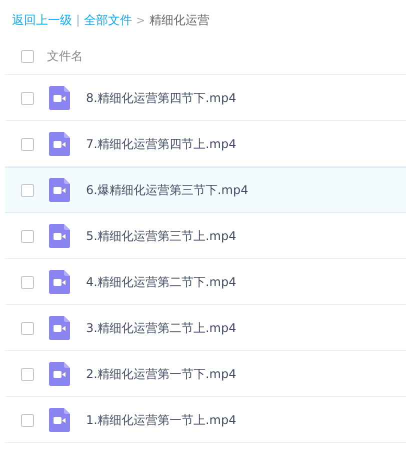  Describe the element at coordinates (65, 56) in the screenshot. I see `column-header: 文件名` at that location.